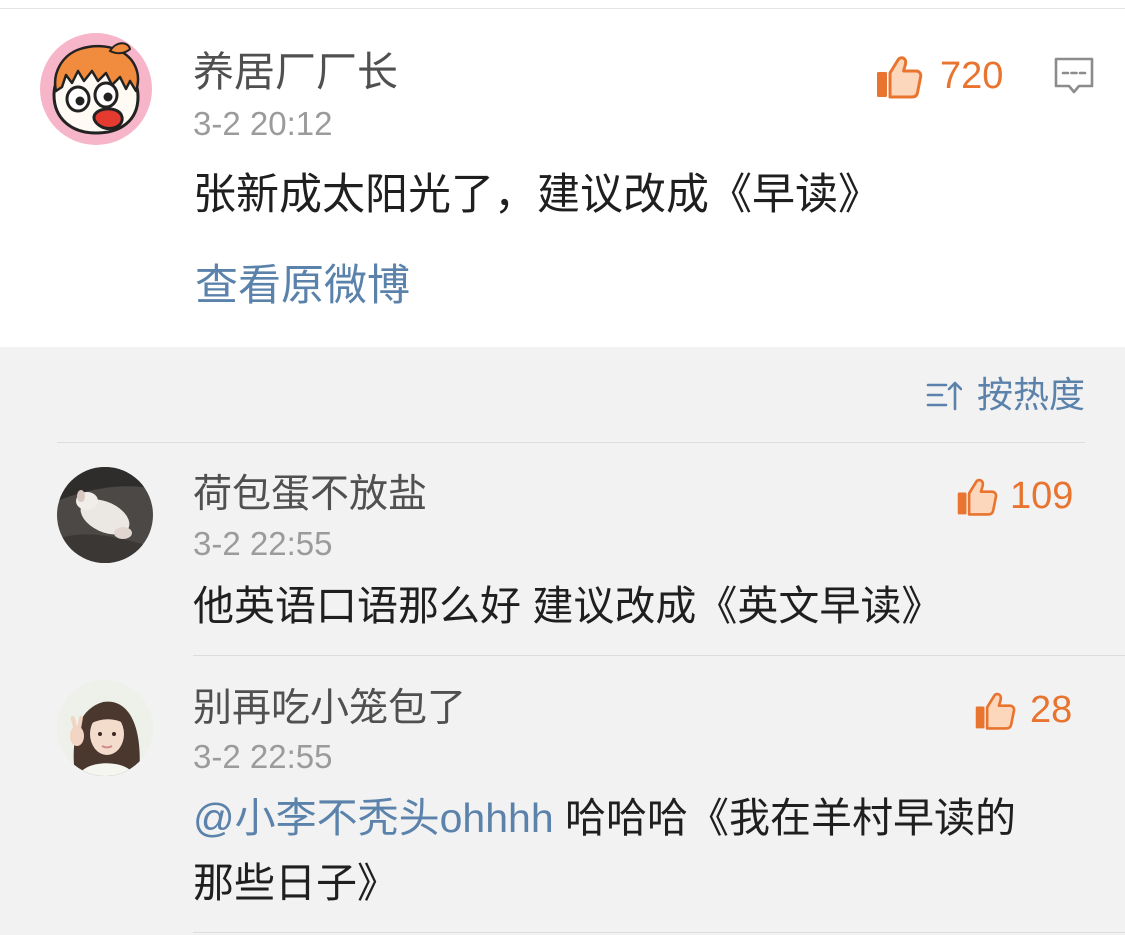 This screenshot has width=1125, height=935. Describe the element at coordinates (568, 606) in the screenshot. I see `reply-text: 他英语口语那么好 建议改成《英文早读》` at that location.